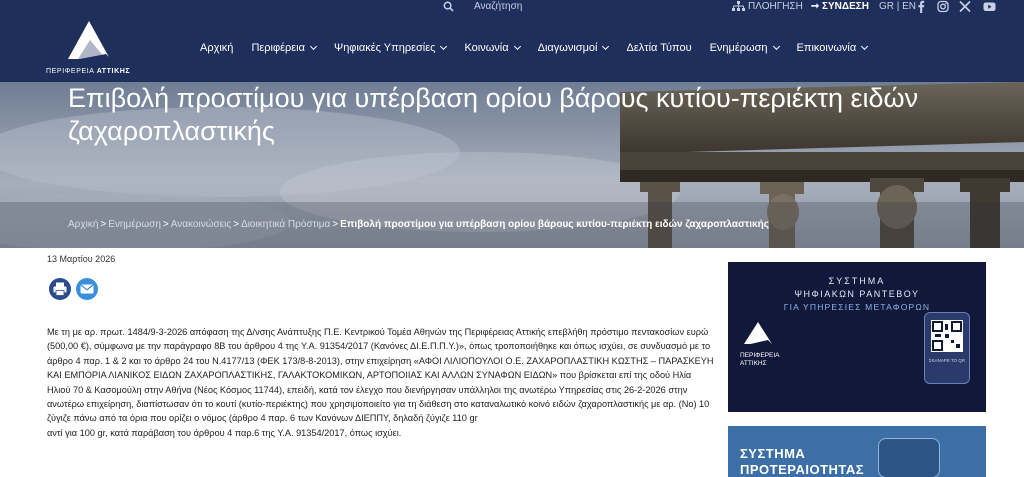 The image size is (1024, 477). What do you see at coordinates (738, 6) in the screenshot?
I see `sitemap-icon` at bounding box center [738, 6].